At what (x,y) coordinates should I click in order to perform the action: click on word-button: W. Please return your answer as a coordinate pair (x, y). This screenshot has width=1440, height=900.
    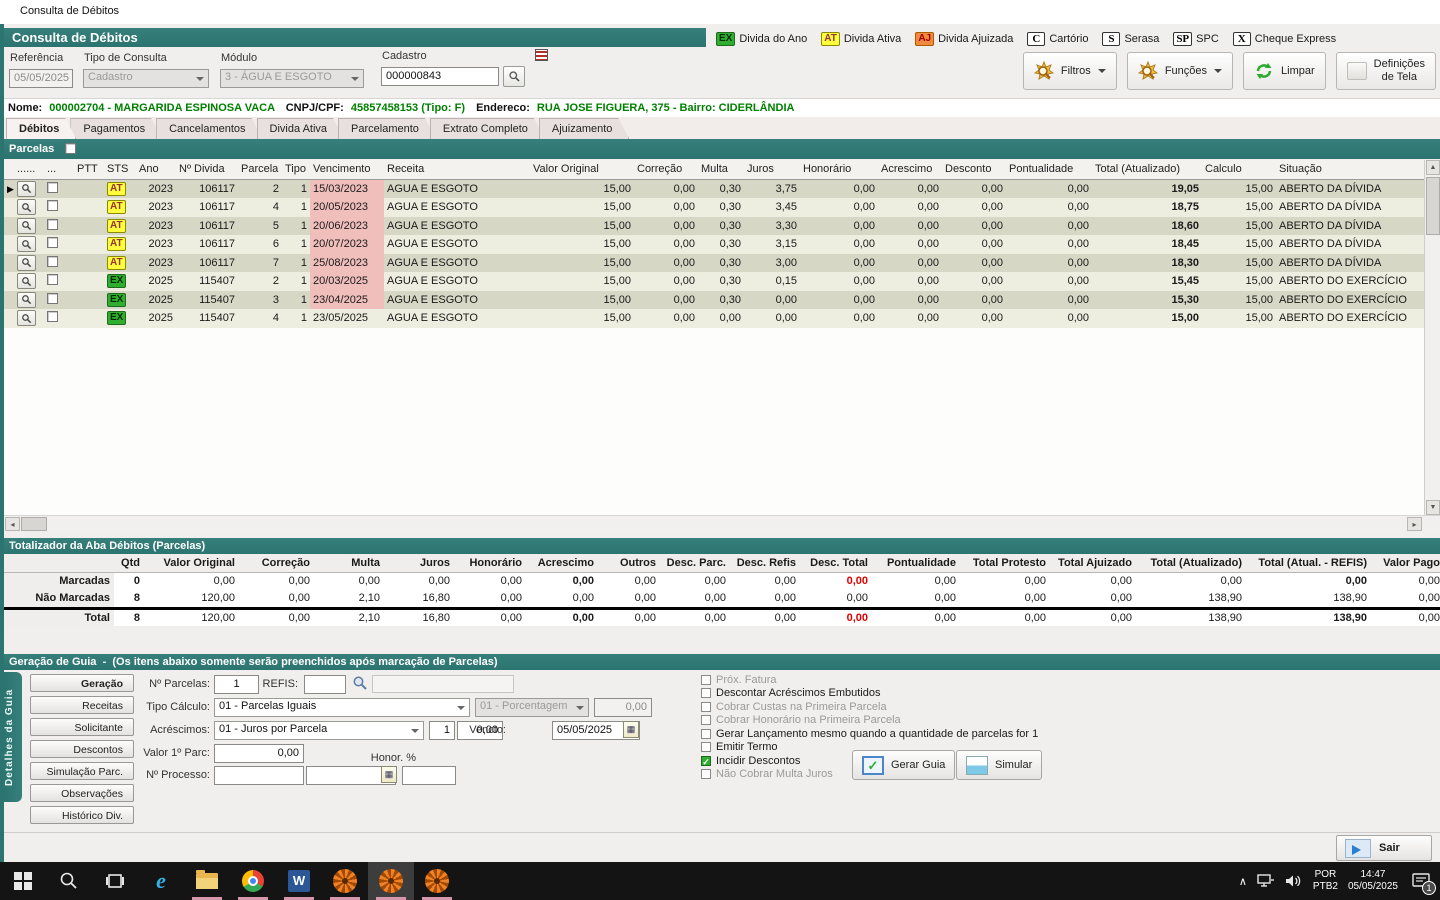
    Looking at the image, I should click on (299, 881).